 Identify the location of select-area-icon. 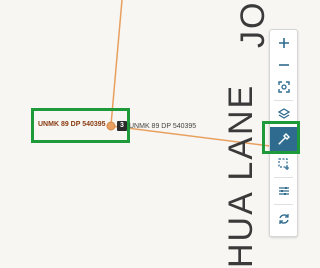
(283, 164).